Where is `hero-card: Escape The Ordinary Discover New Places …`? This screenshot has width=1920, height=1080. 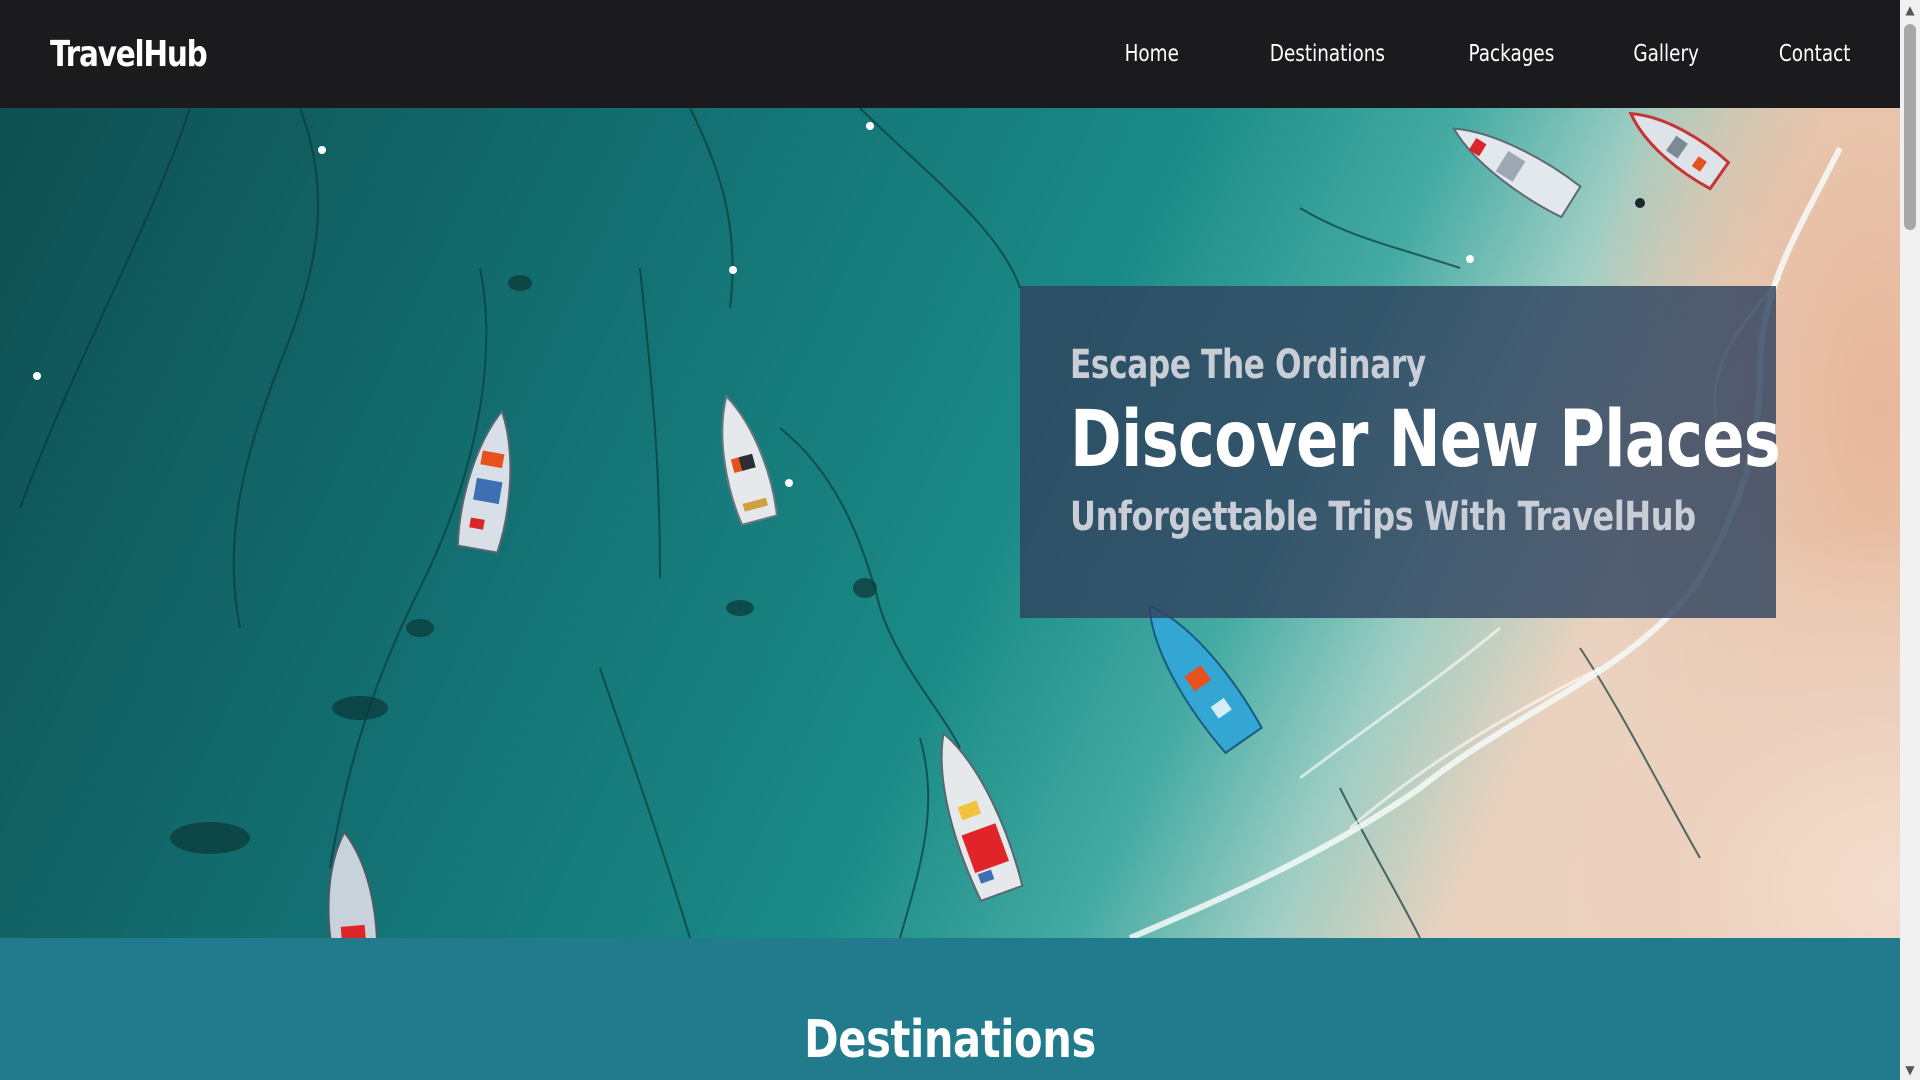 hero-card: Escape The Ordinary Discover New Places … is located at coordinates (1400, 452).